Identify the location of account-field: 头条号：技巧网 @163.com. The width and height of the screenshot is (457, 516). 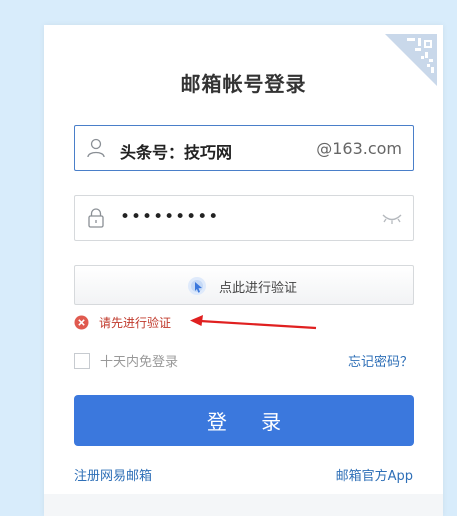
(244, 148).